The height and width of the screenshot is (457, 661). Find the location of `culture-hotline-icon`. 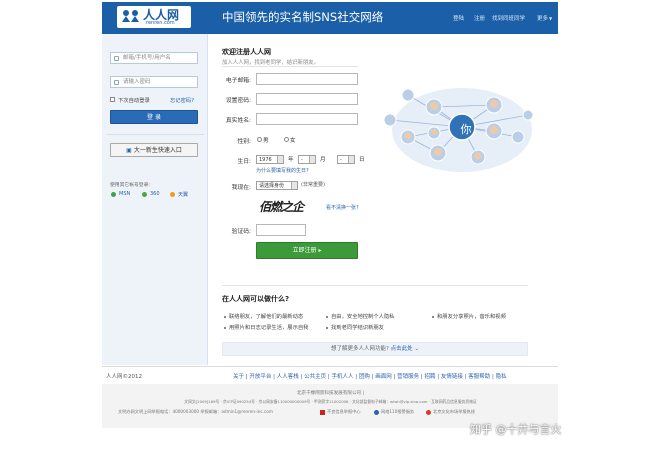

culture-hotline-icon is located at coordinates (428, 412).